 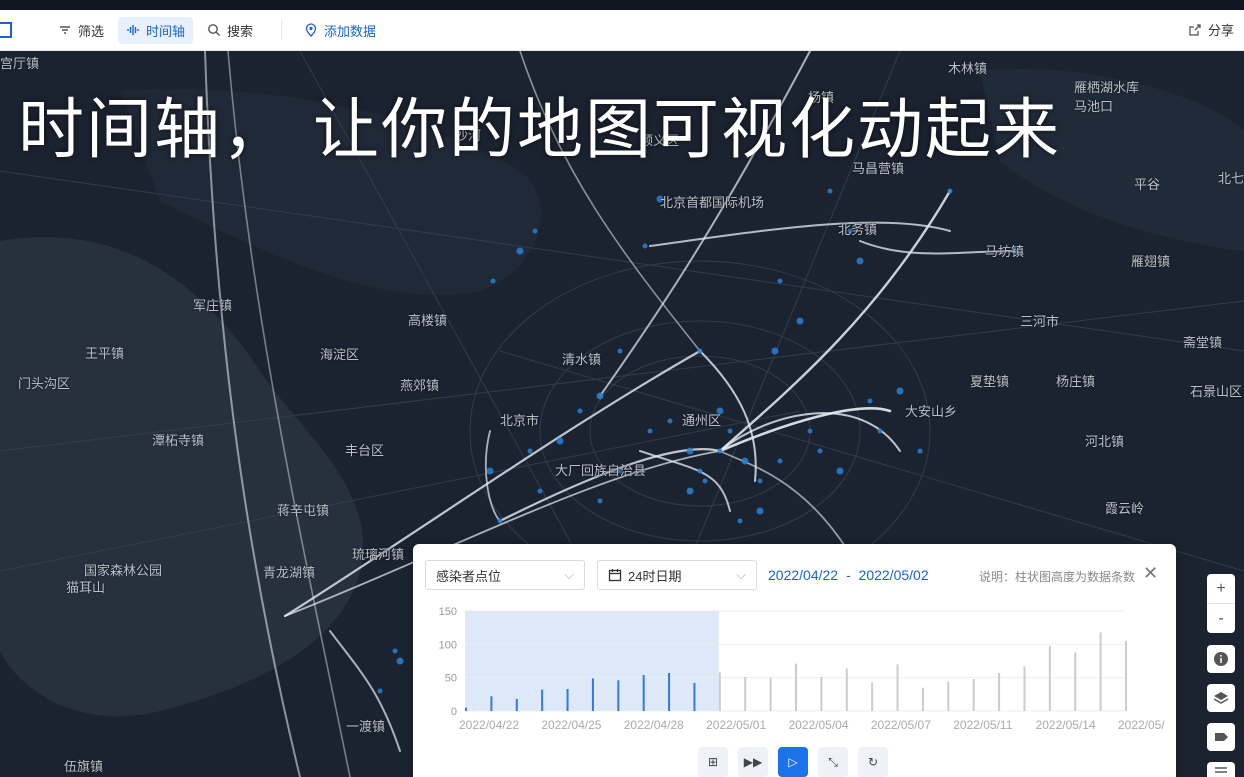 I want to click on place-label: 一渡镇, so click(x=366, y=726).